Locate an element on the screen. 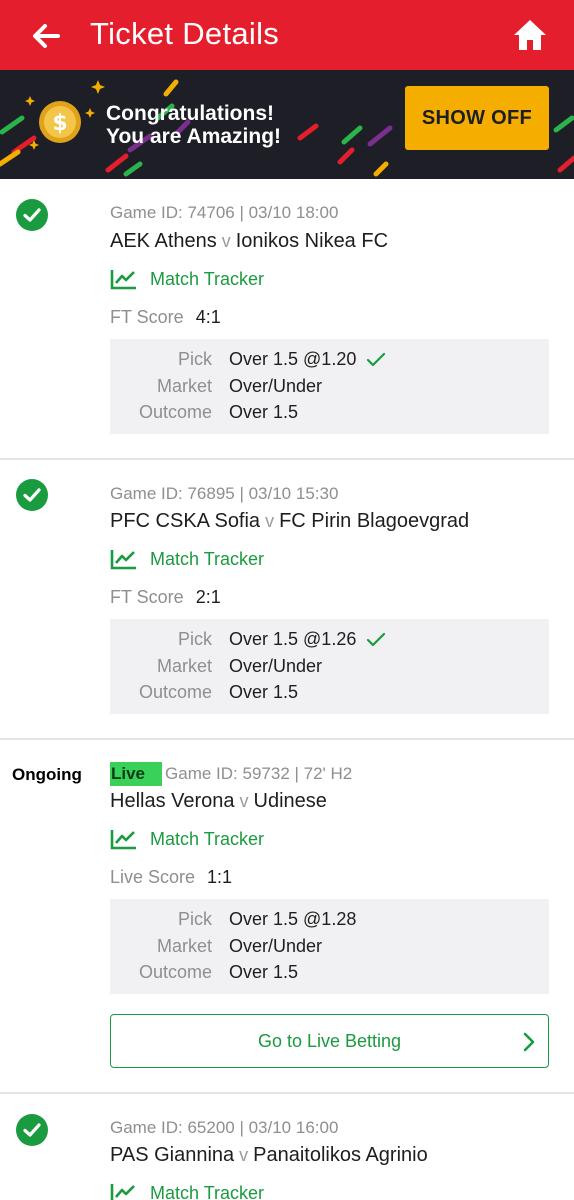 Image resolution: width=574 pixels, height=1200 pixels. game-meta: Game ID: 76895 | 03/10 15:30 is located at coordinates (224, 493).